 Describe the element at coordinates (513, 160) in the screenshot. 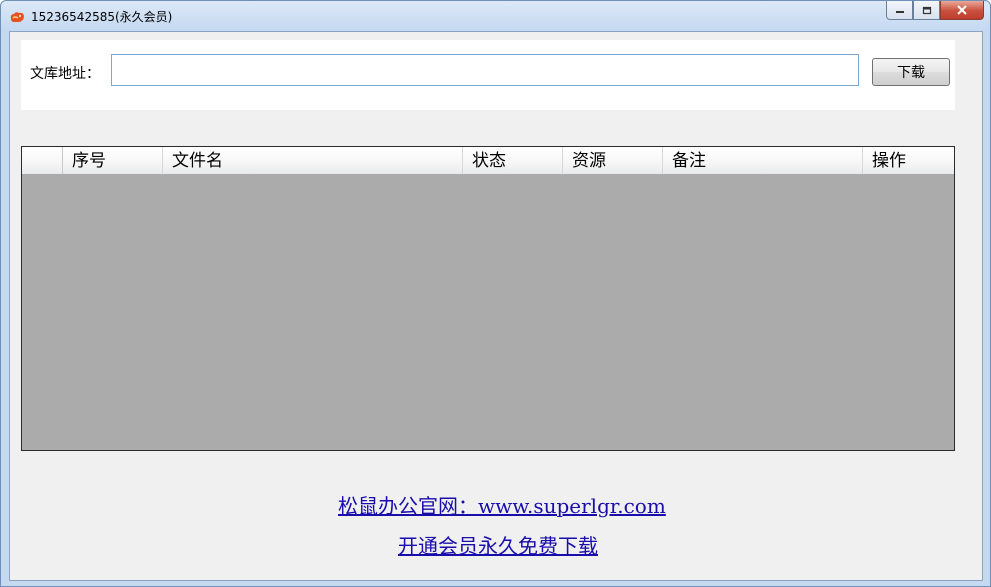

I see `column-header-status: 状态` at that location.